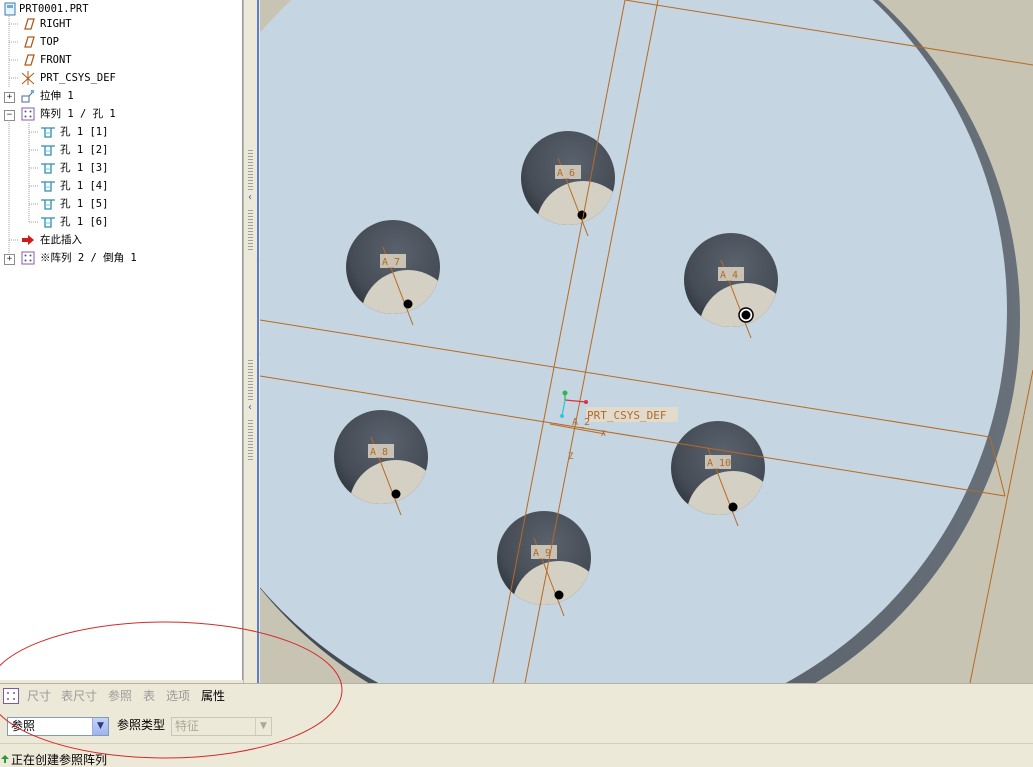 The width and height of the screenshot is (1033, 767). What do you see at coordinates (23, 133) in the screenshot?
I see `tree-connectors` at bounding box center [23, 133].